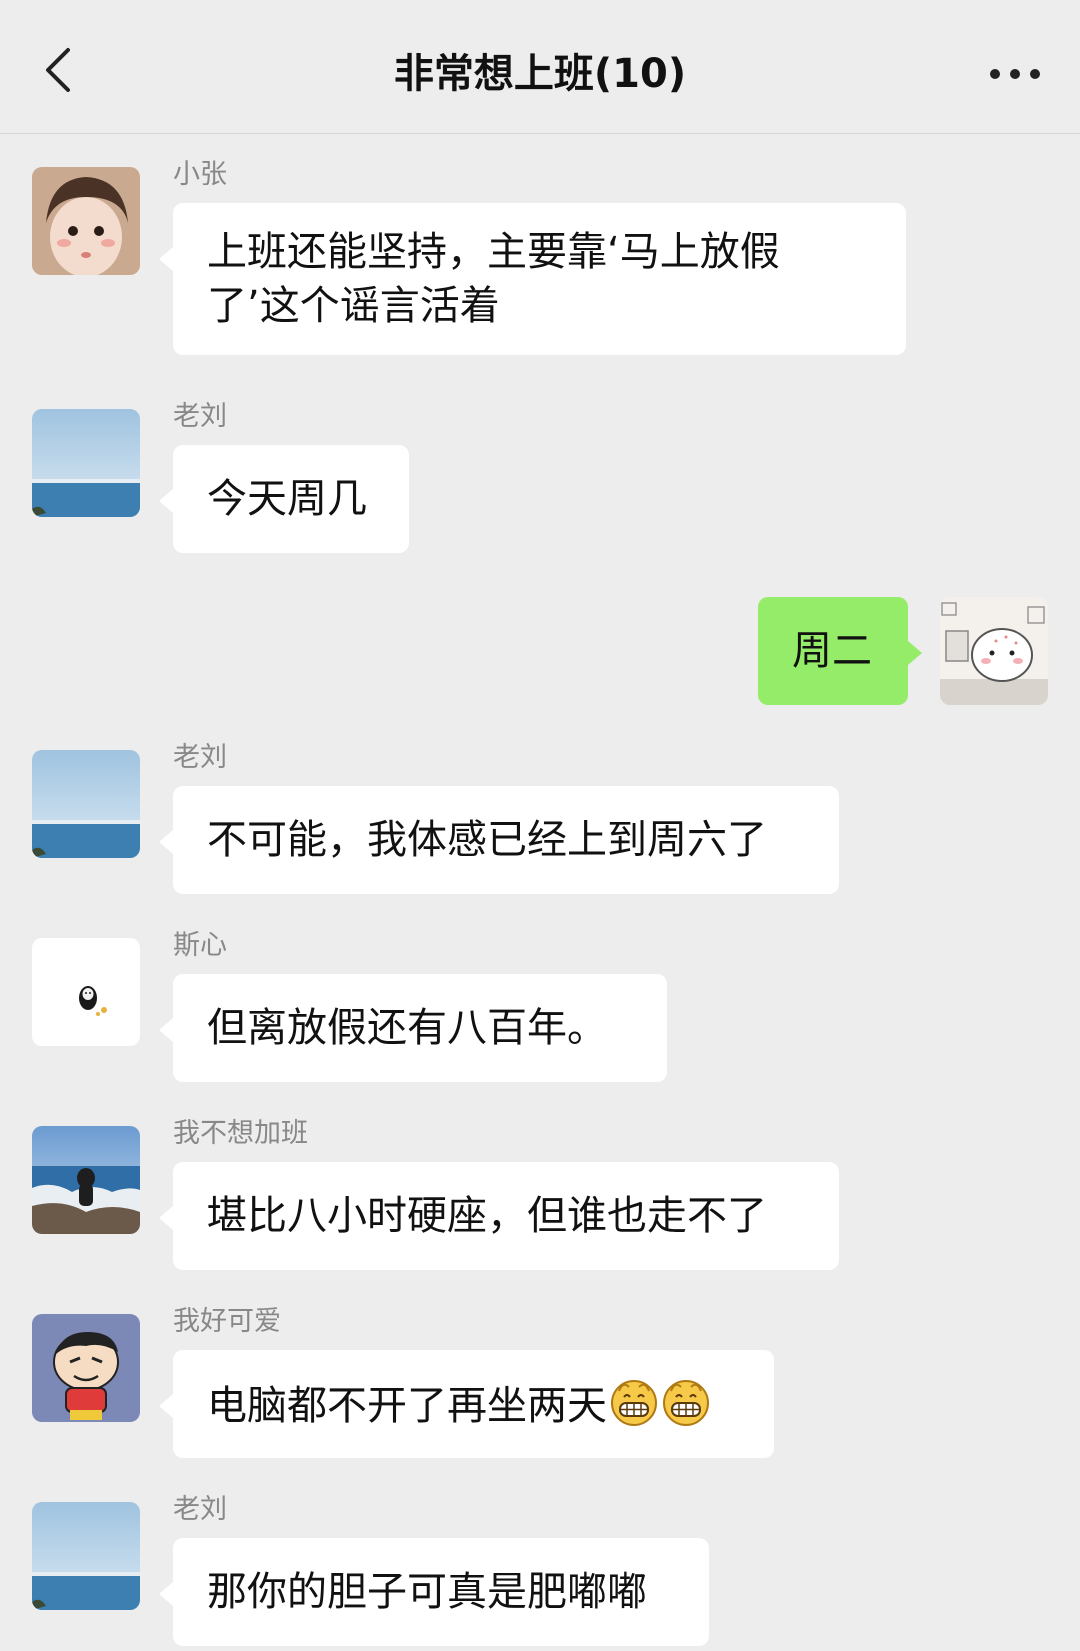 This screenshot has width=1080, height=1651. What do you see at coordinates (487, 1216) in the screenshot?
I see `message-text: 堪比八小时硬座，但谁也走不了` at bounding box center [487, 1216].